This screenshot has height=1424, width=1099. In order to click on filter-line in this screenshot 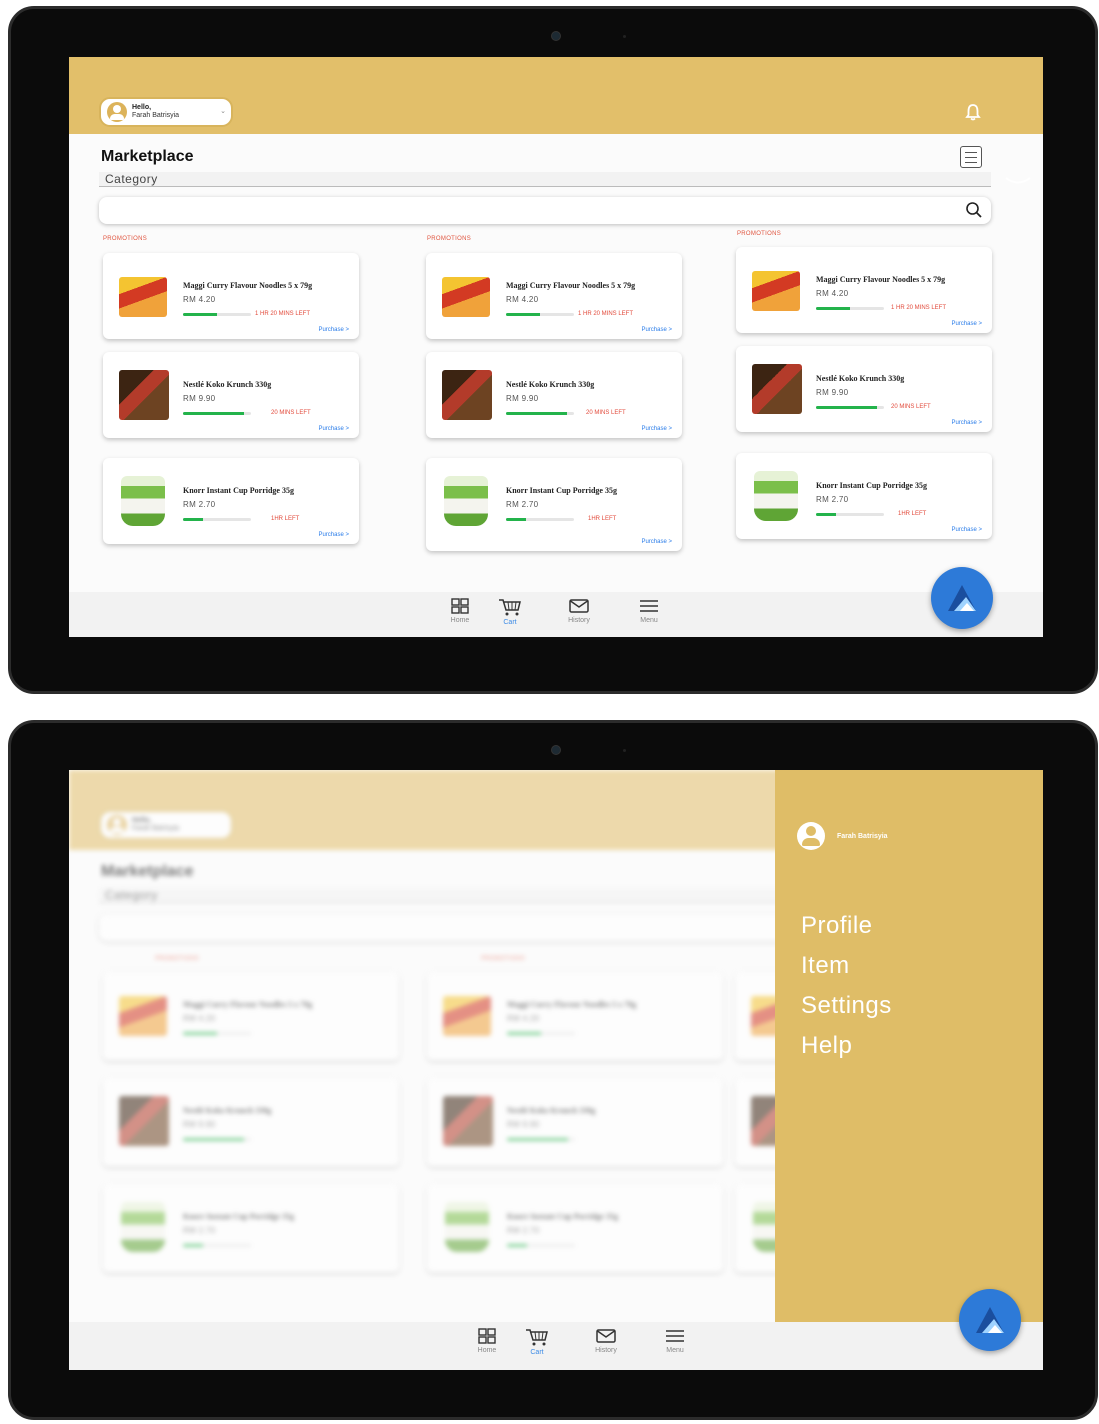, I will do `click(971, 157)`.